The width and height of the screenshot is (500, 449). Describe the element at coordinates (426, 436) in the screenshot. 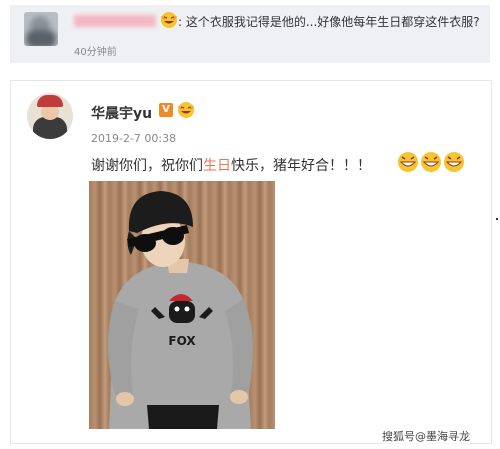

I see `source-watermark: 搜狐号@墨海寻龙` at that location.